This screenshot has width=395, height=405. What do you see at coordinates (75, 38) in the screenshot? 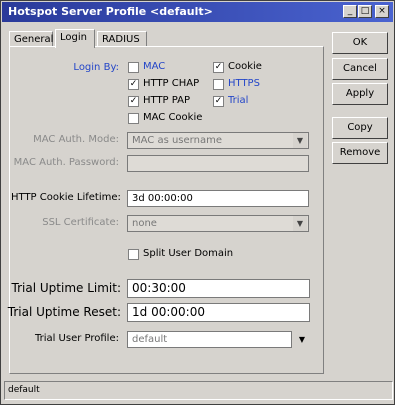
I see `tab-login: Login` at bounding box center [75, 38].